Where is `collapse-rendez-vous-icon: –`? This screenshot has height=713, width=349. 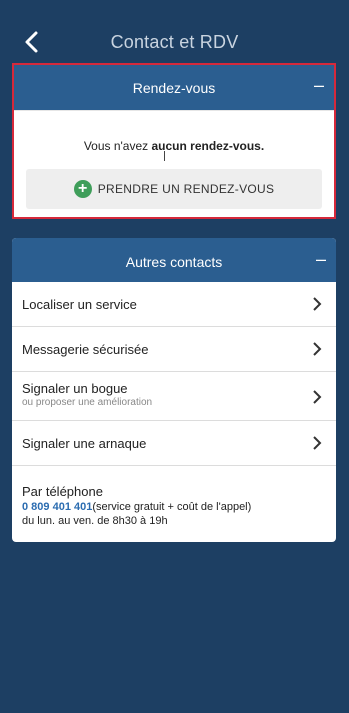 collapse-rendez-vous-icon: – is located at coordinates (319, 85).